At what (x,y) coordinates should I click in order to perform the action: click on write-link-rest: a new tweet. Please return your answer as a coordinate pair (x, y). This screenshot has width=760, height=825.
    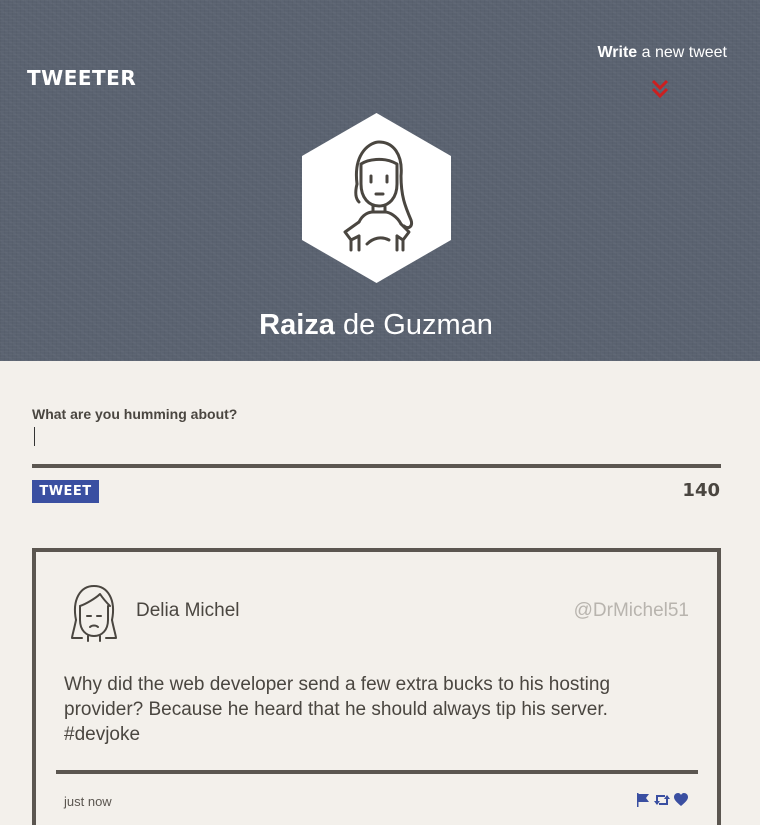
    Looking at the image, I should click on (682, 52).